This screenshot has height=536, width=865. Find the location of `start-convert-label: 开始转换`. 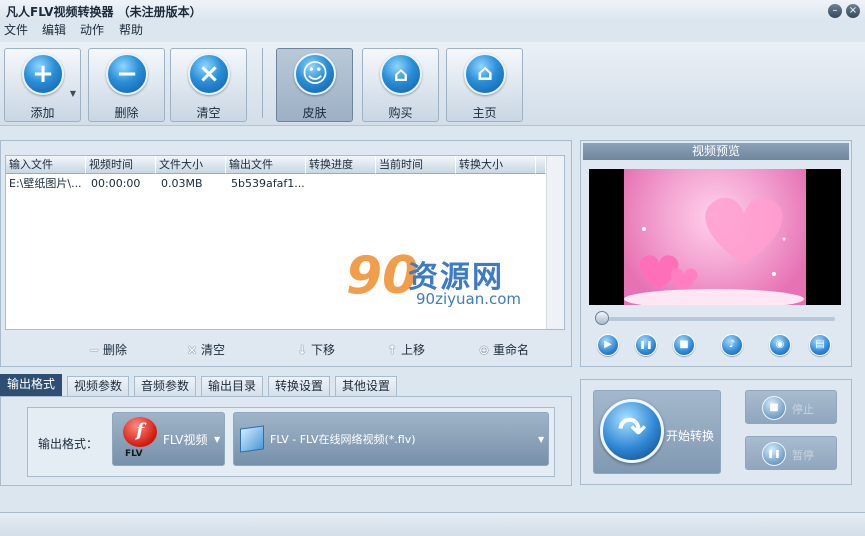

start-convert-label: 开始转换 is located at coordinates (690, 436).